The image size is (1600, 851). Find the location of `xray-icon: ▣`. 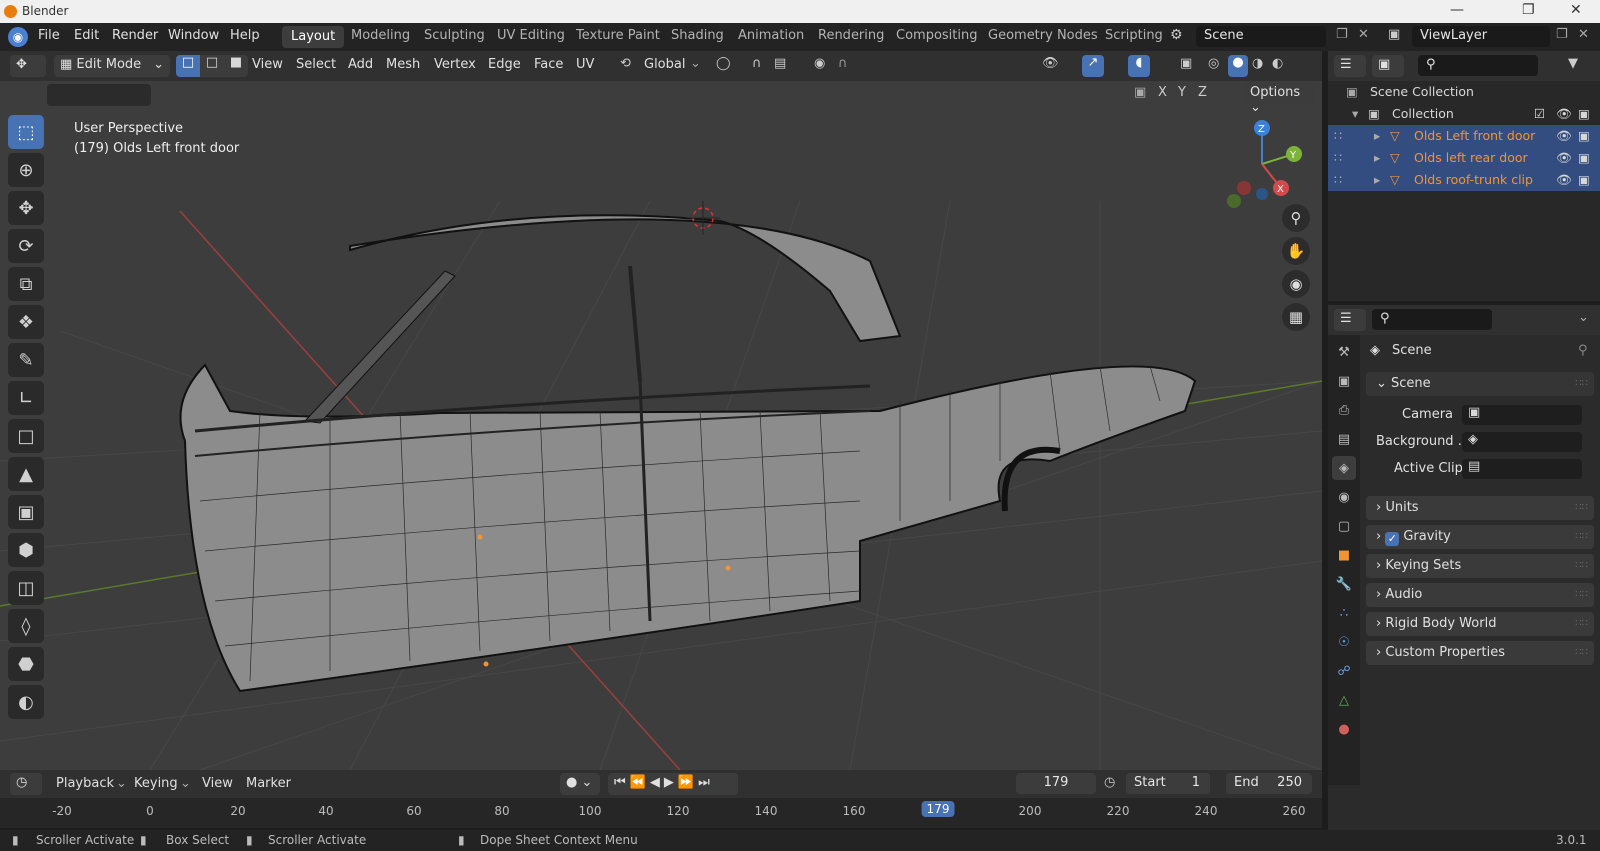

xray-icon: ▣ is located at coordinates (1186, 63).